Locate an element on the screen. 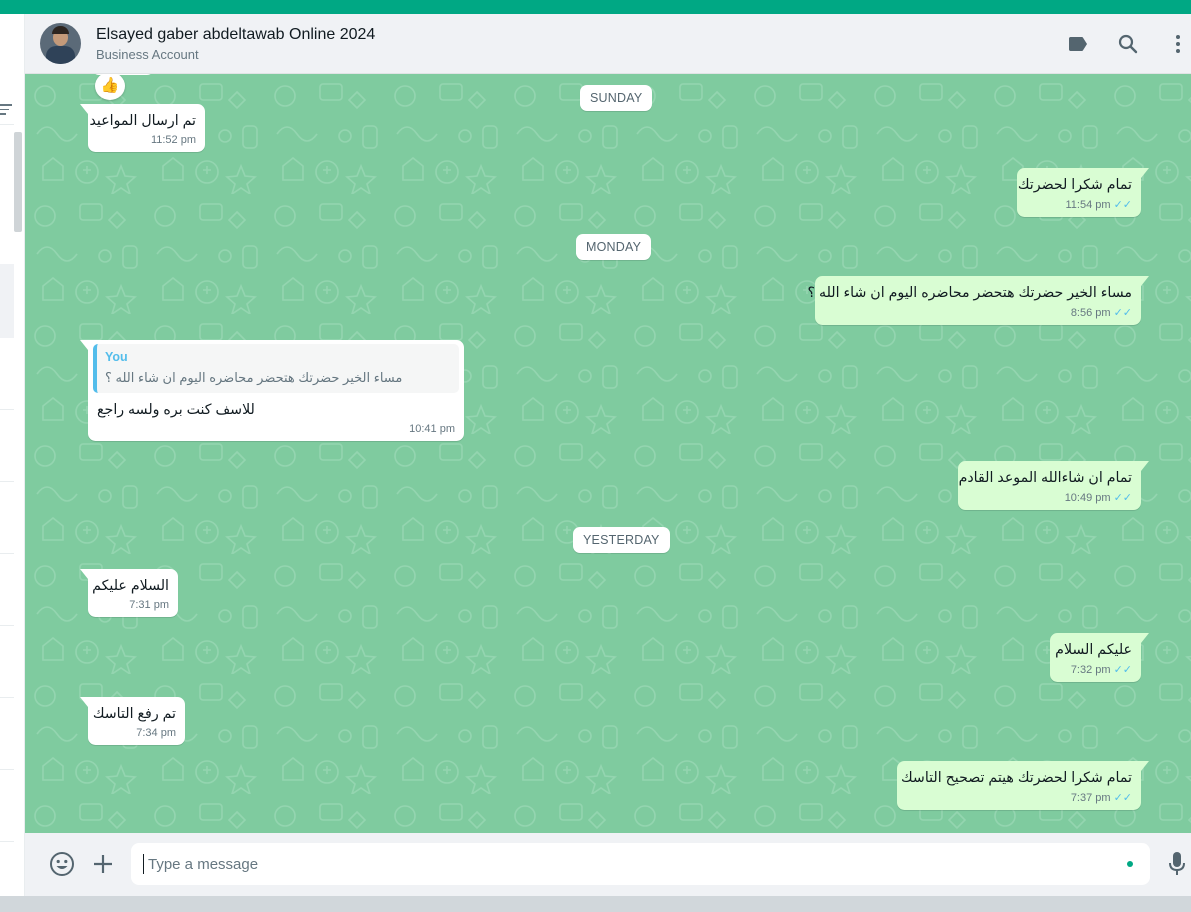 The image size is (1191, 912). attach-plus-icon is located at coordinates (103, 864).